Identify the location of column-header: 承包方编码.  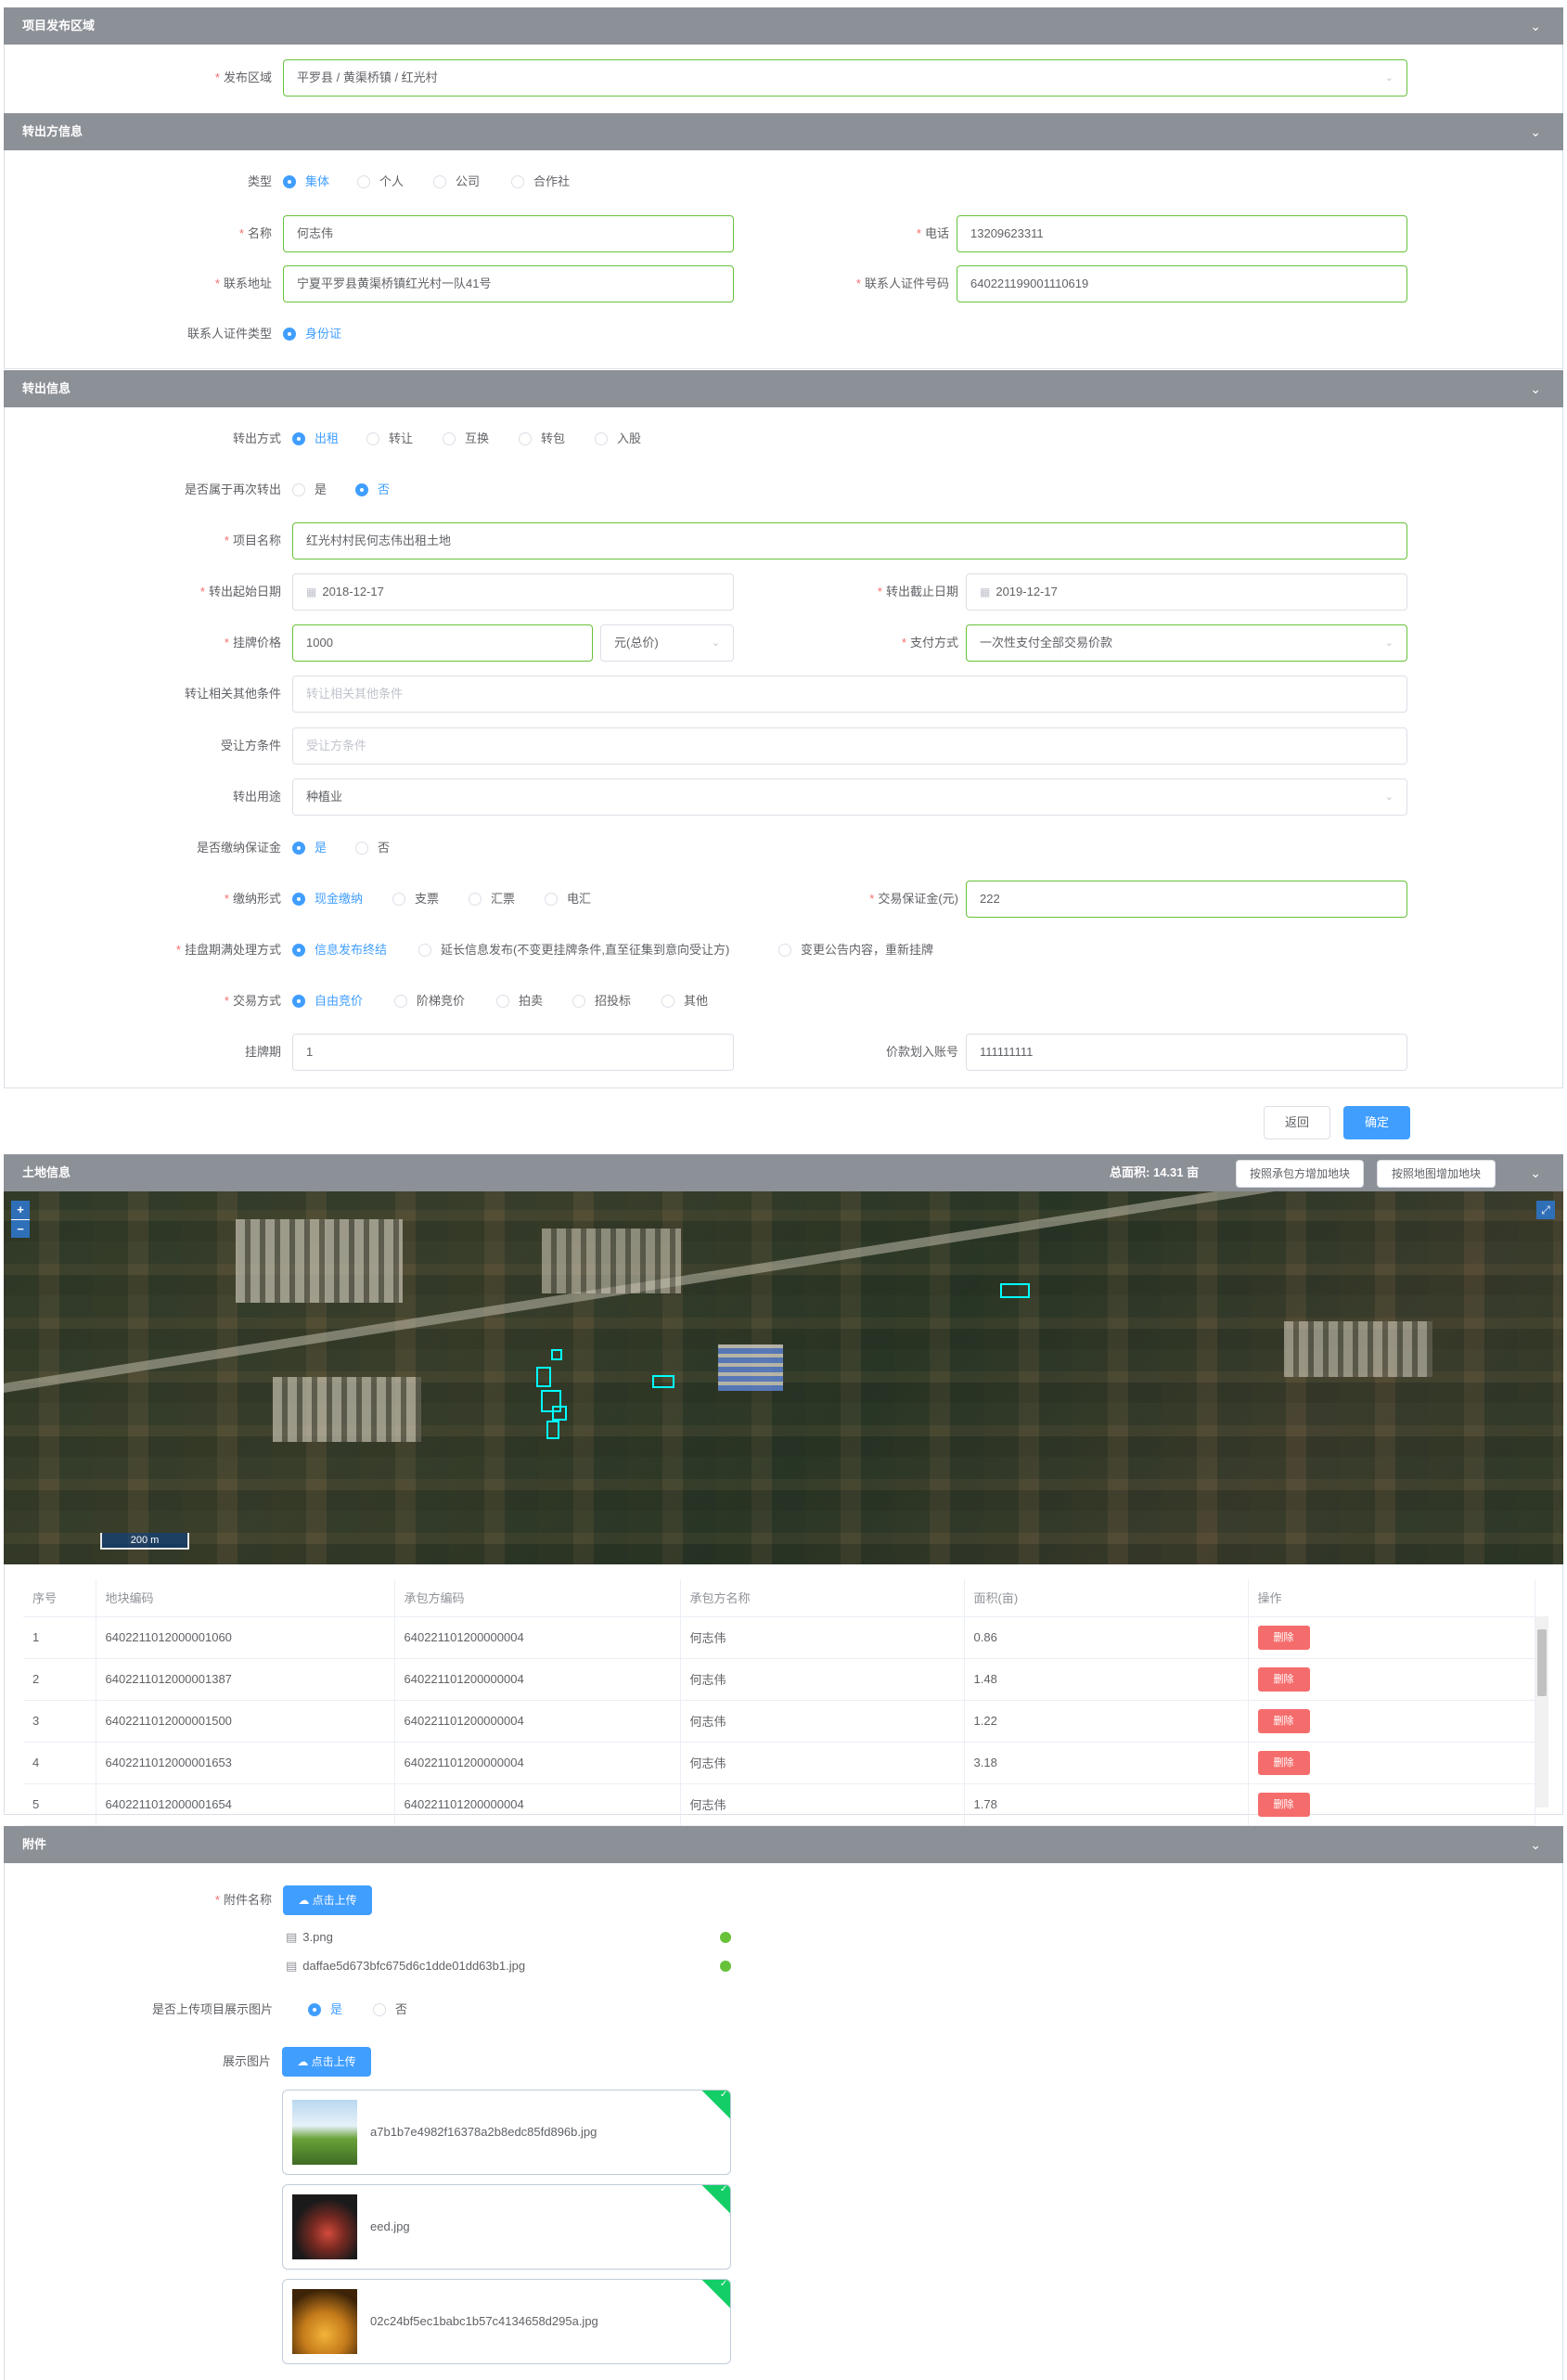
(537, 1598).